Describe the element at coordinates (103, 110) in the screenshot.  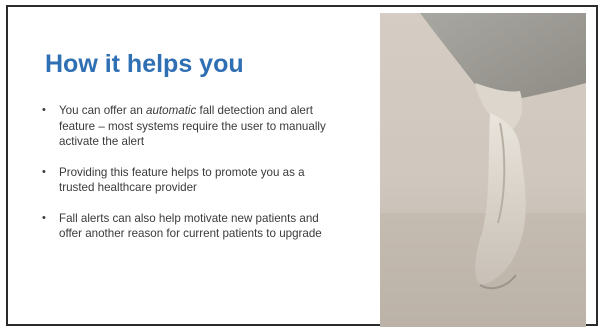
I see `bullet-text-1-start: You can offer an` at that location.